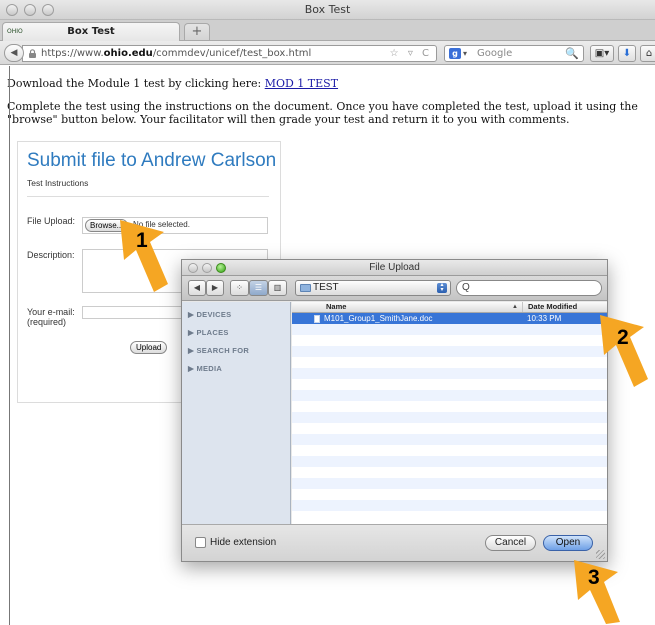 This screenshot has height=625, width=655. What do you see at coordinates (510, 543) in the screenshot?
I see `cancel-button: Cancel` at bounding box center [510, 543].